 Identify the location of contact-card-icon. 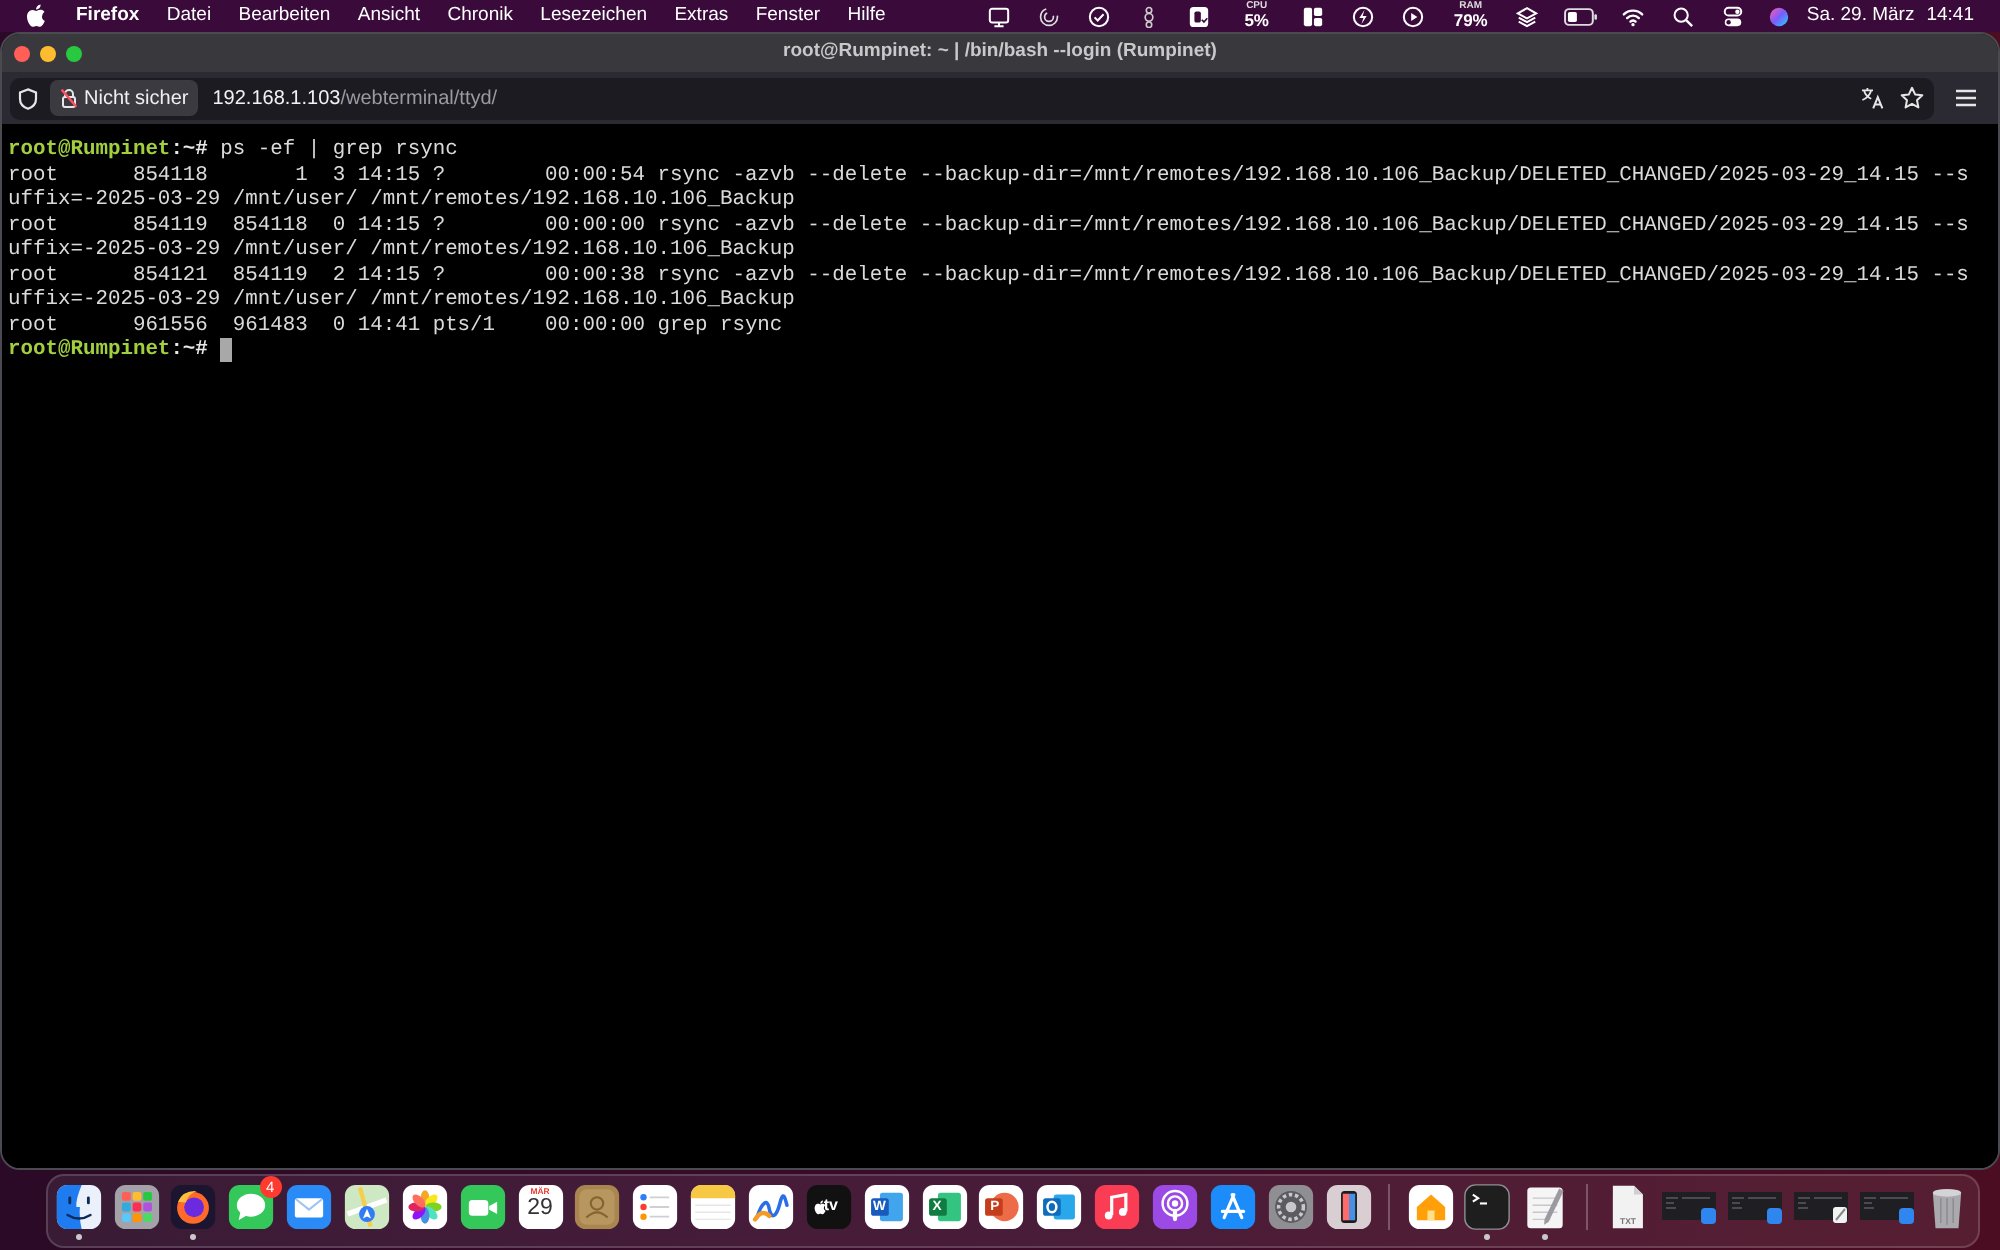
(597, 1206).